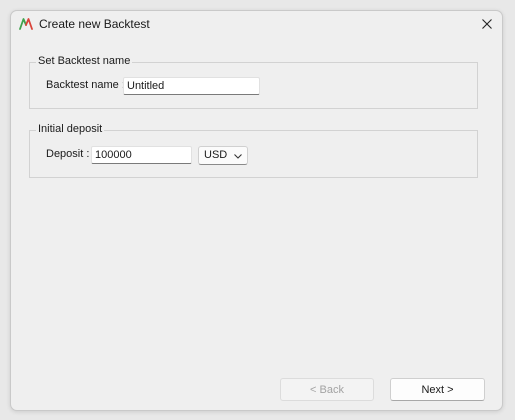 This screenshot has height=420, width=515. I want to click on app-logo-icon, so click(26, 24).